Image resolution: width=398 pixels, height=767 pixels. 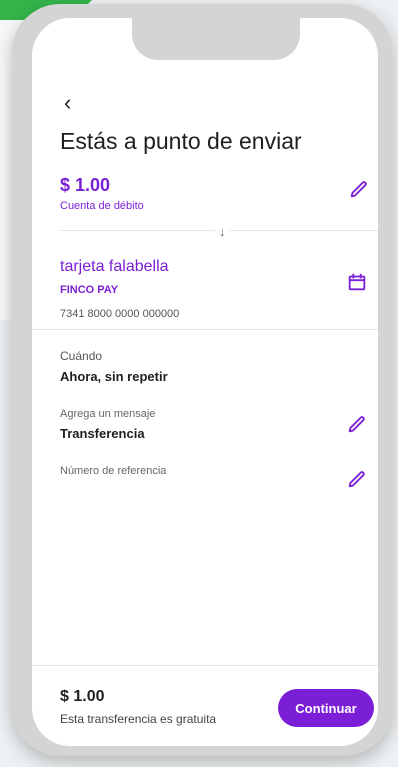 I want to click on phone-notch, so click(x=216, y=39).